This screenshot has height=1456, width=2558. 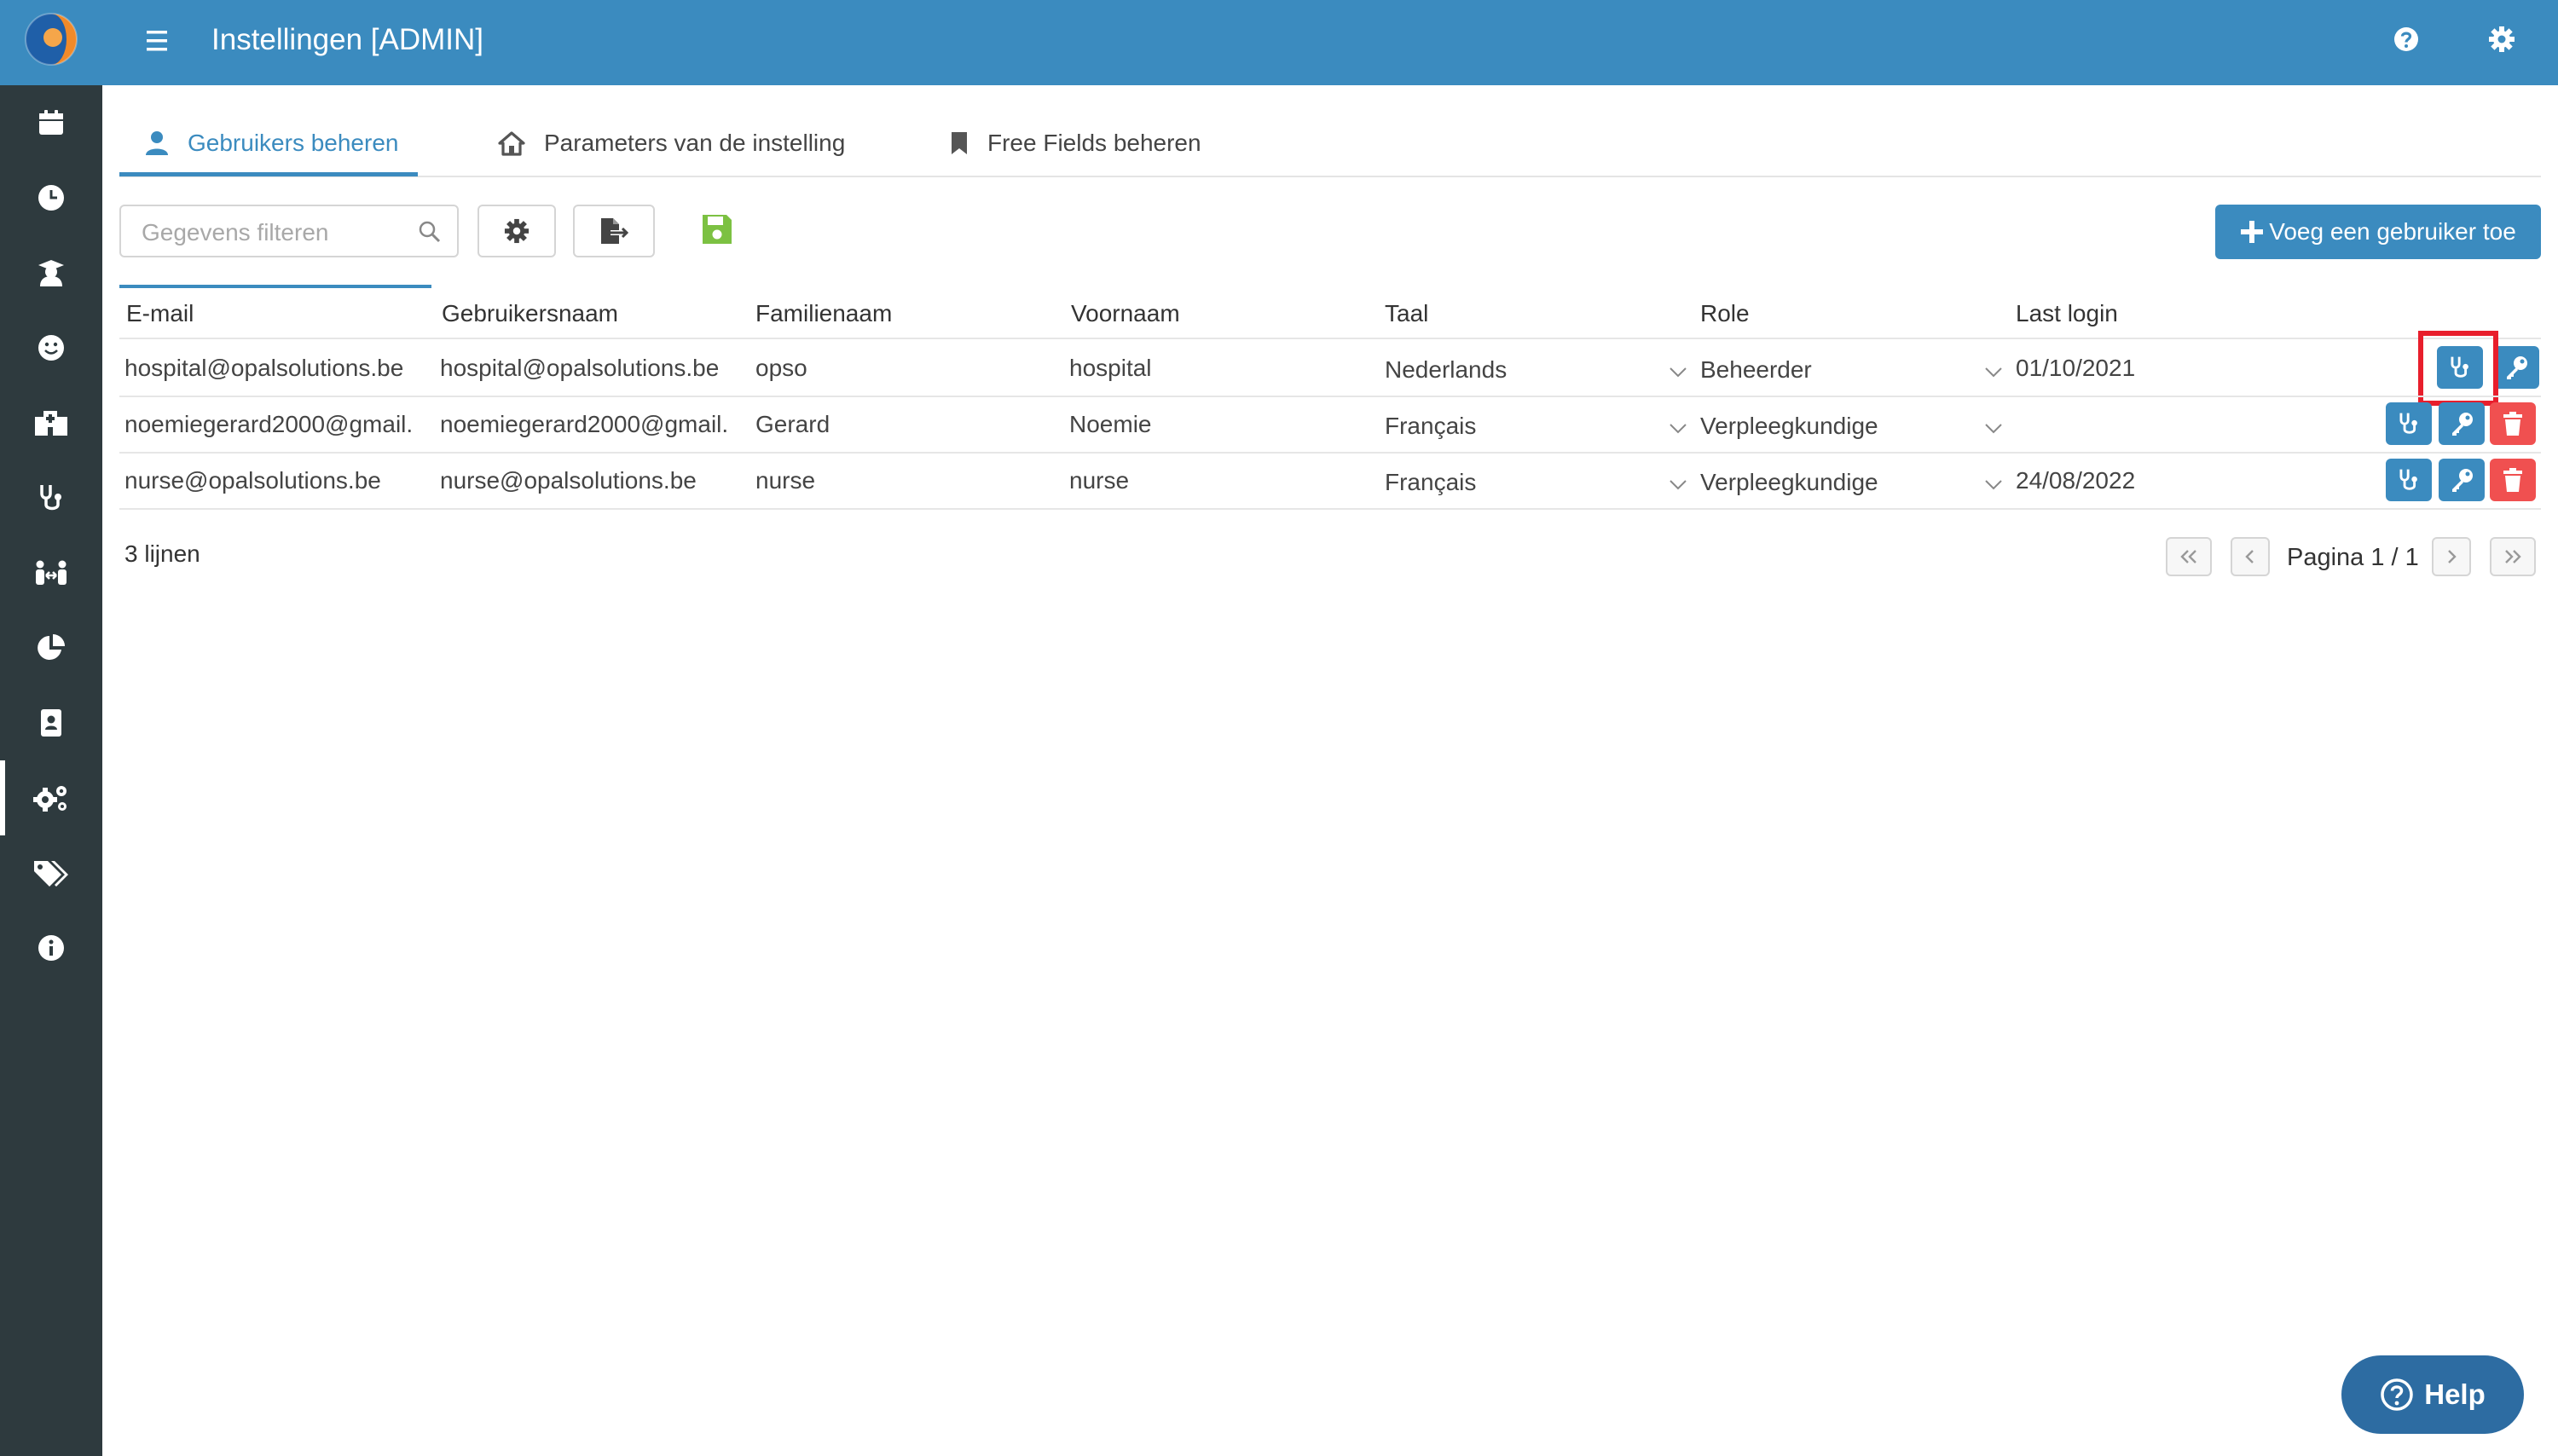 I want to click on next-page-button, so click(x=2451, y=556).